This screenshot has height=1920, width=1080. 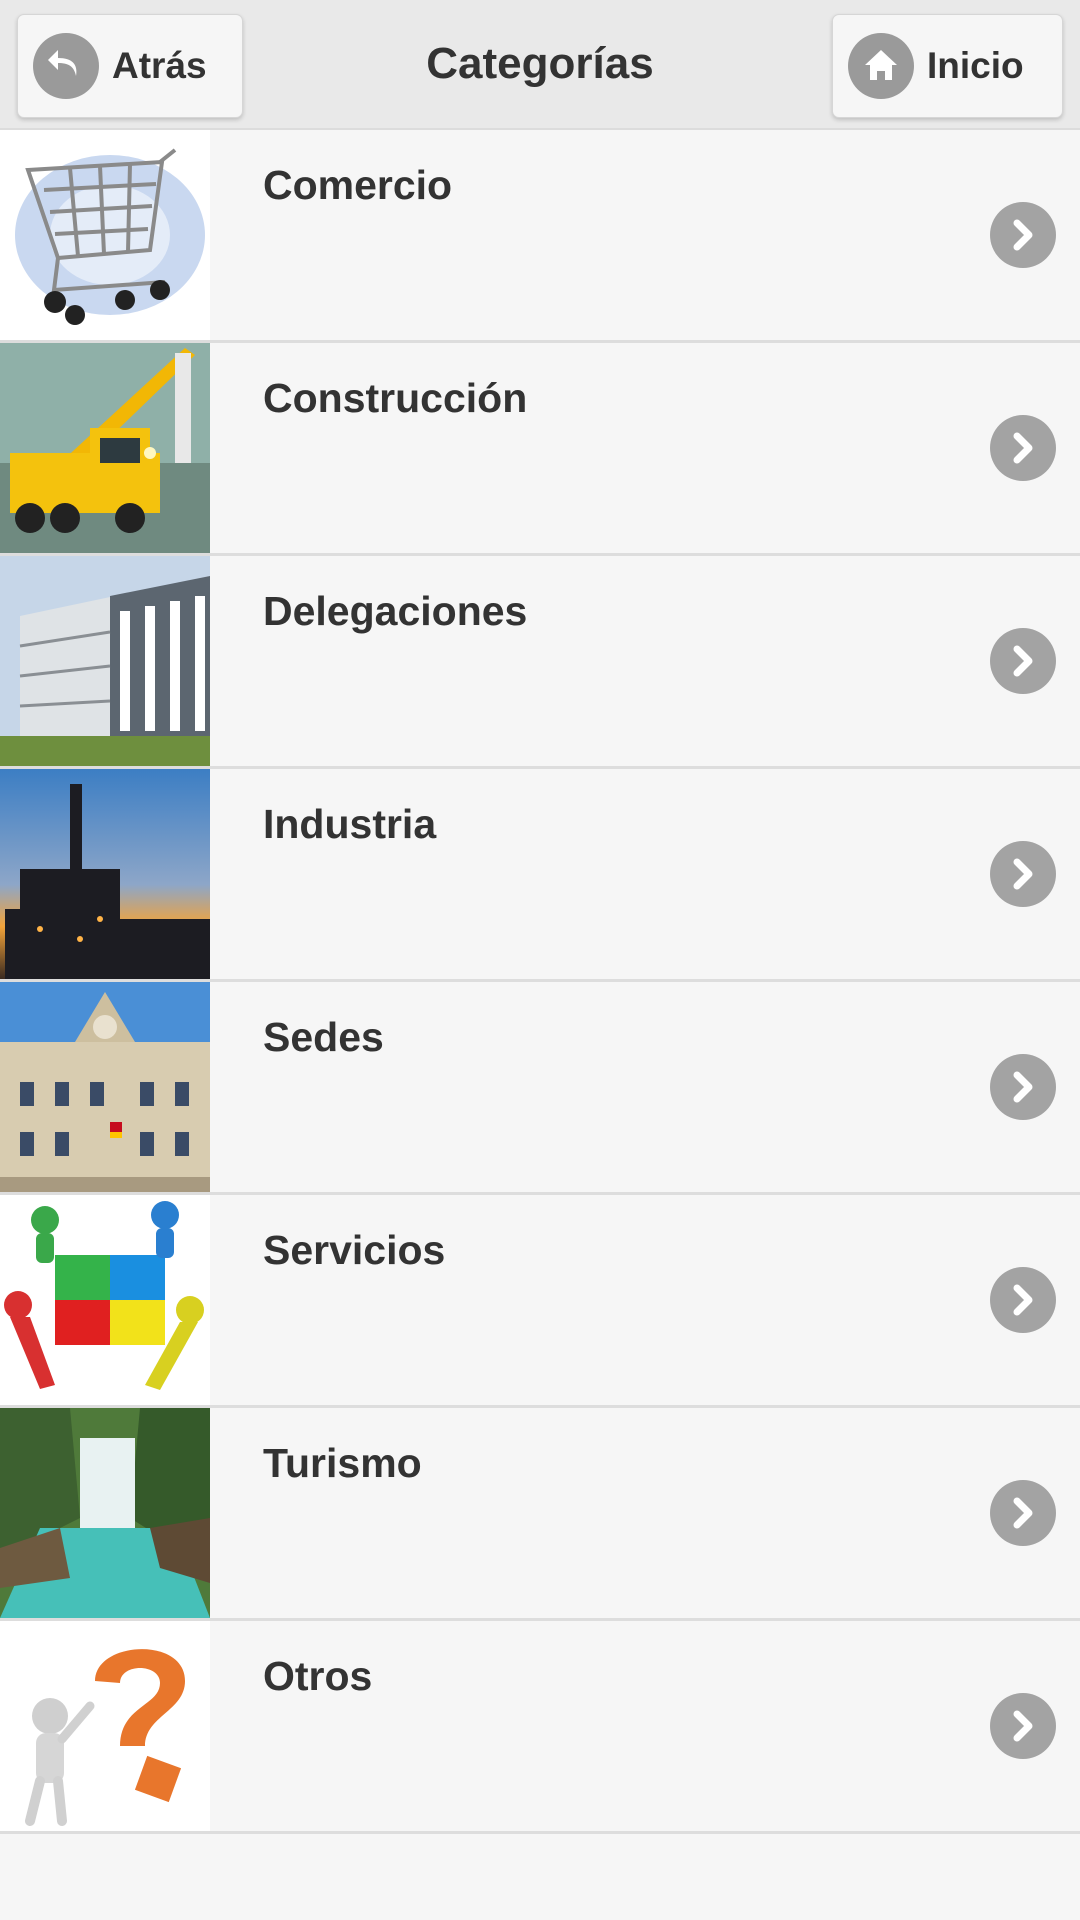 I want to click on category-item-servicios: Servicios, so click(x=540, y=1301).